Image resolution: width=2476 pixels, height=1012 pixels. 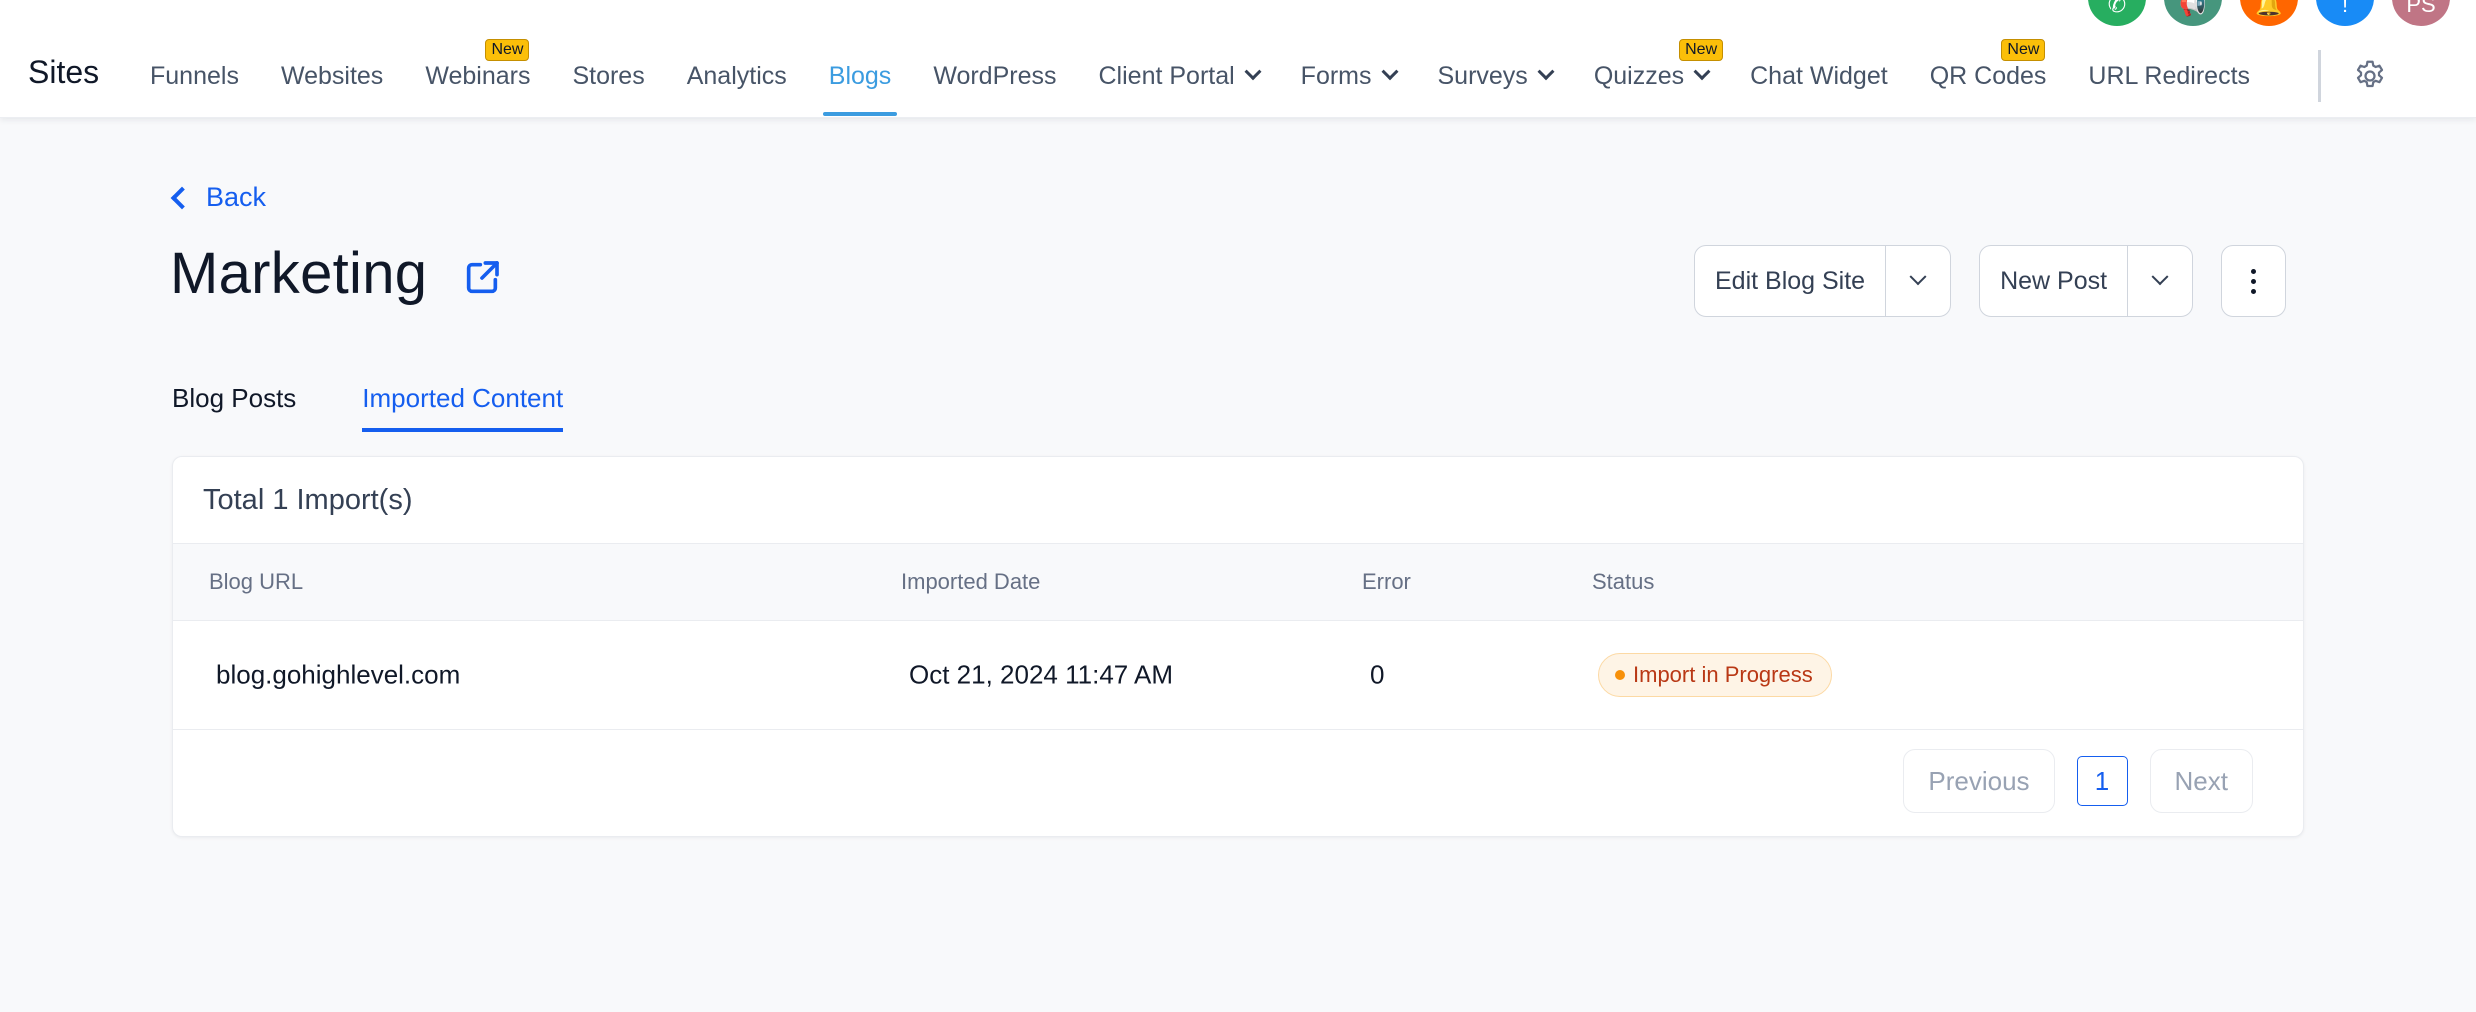 I want to click on nav-item-label: Surveys, so click(x=1482, y=75).